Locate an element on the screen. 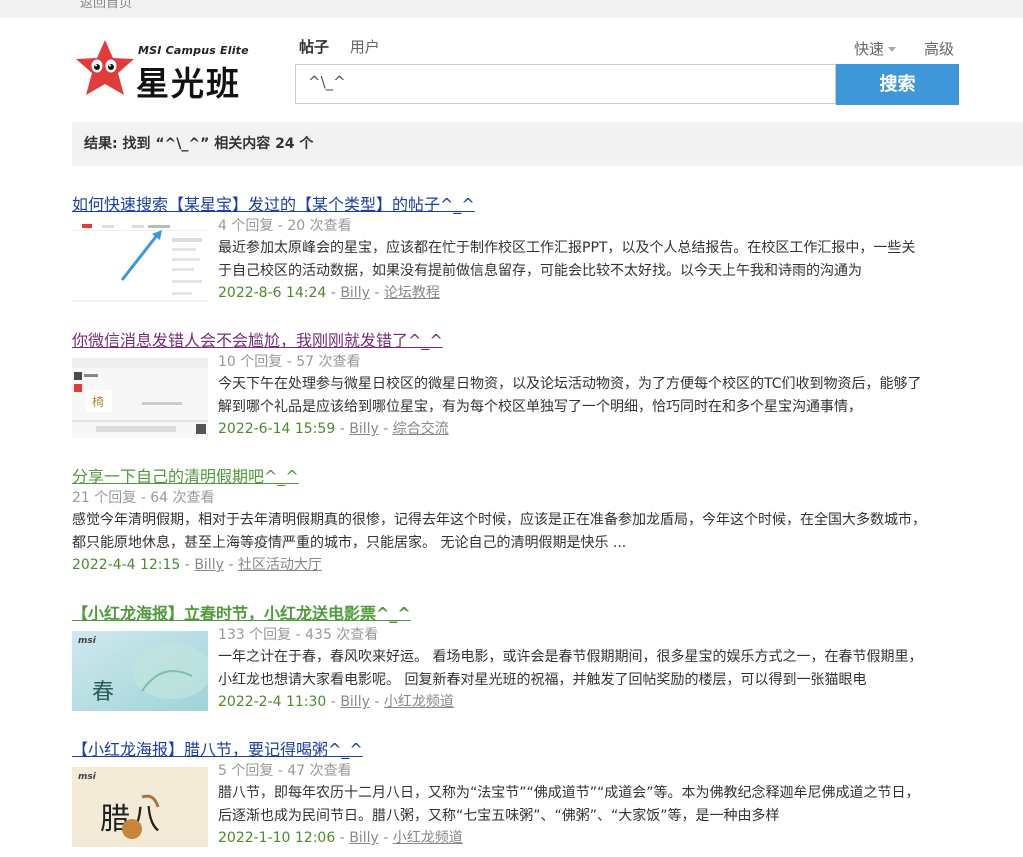 The image size is (1023, 857). red-star-mascot-icon is located at coordinates (105, 67).